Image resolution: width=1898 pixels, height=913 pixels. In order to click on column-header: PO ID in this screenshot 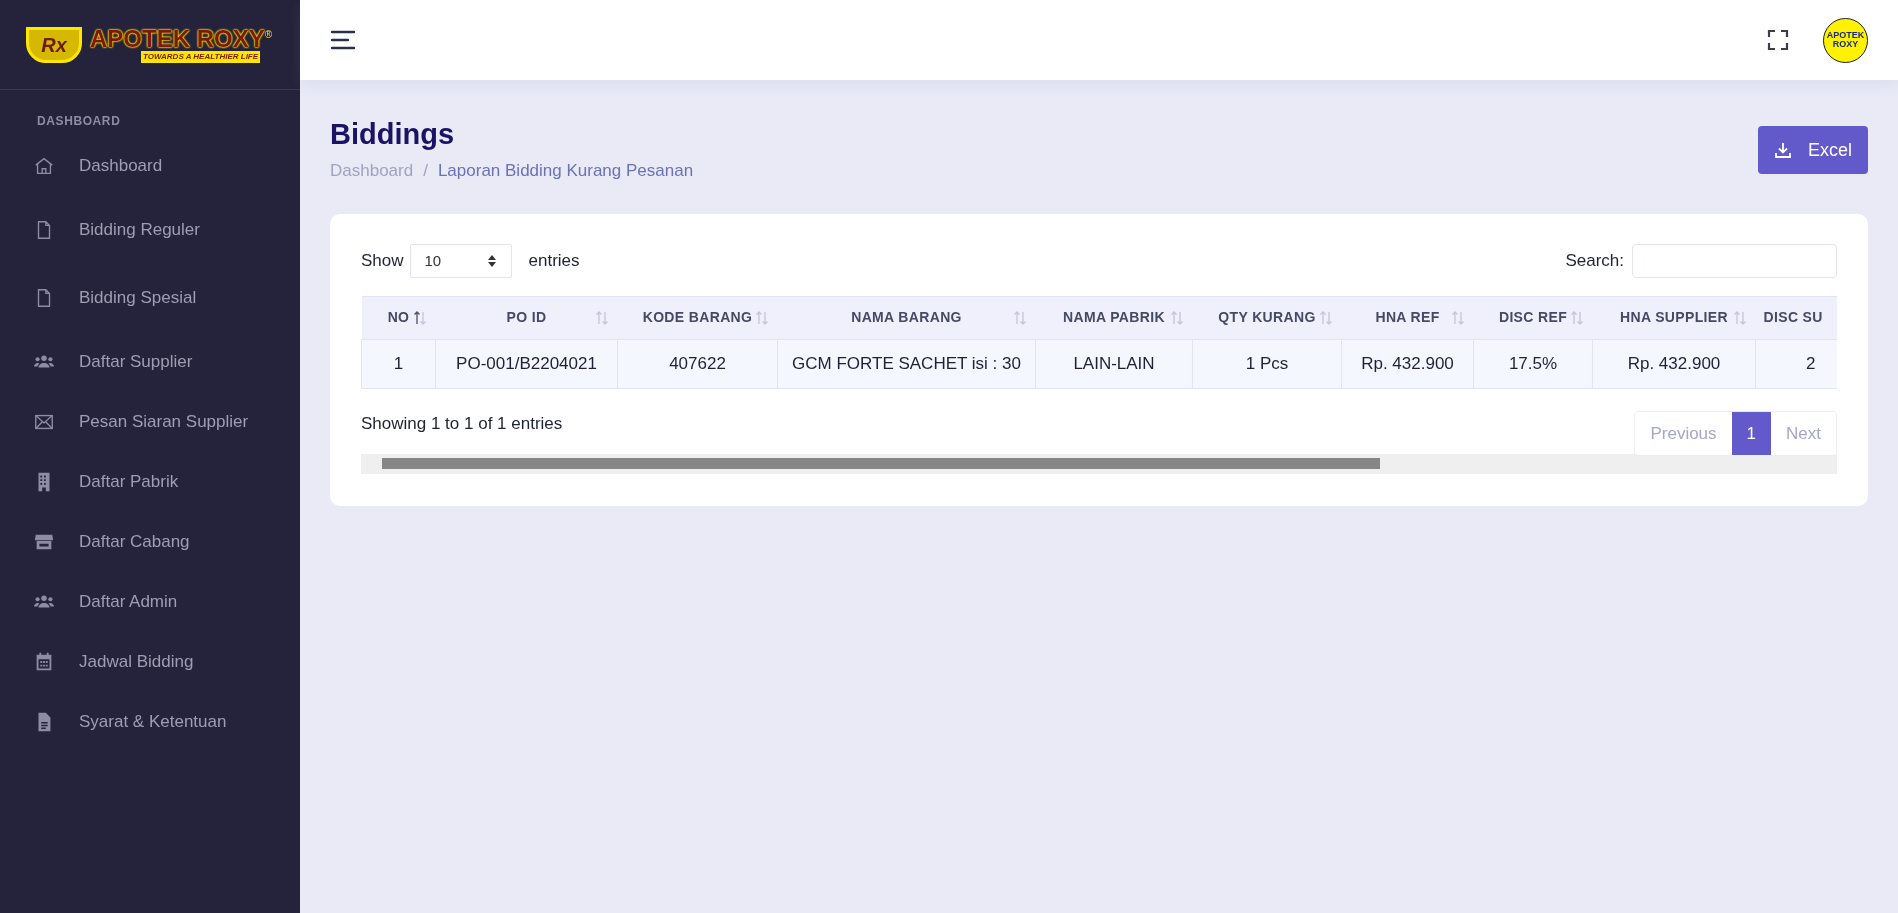, I will do `click(526, 318)`.